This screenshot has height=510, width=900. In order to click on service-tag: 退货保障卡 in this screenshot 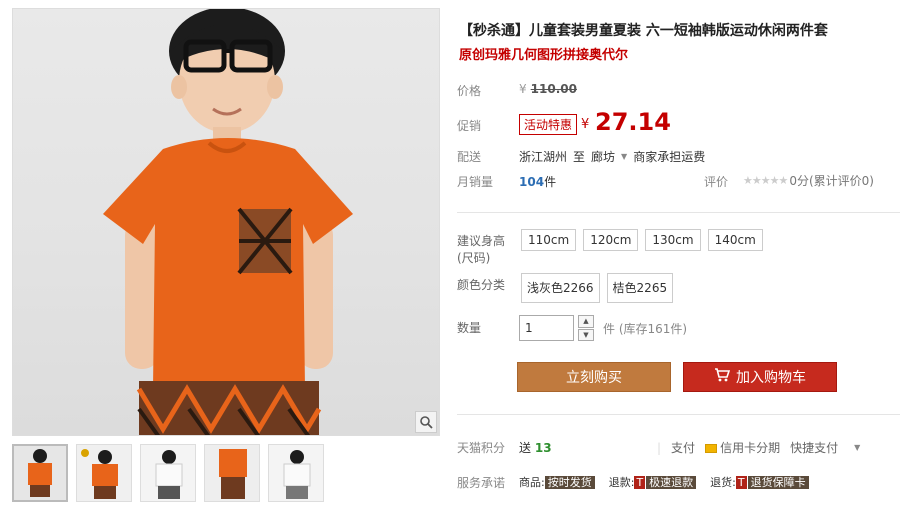, I will do `click(778, 482)`.